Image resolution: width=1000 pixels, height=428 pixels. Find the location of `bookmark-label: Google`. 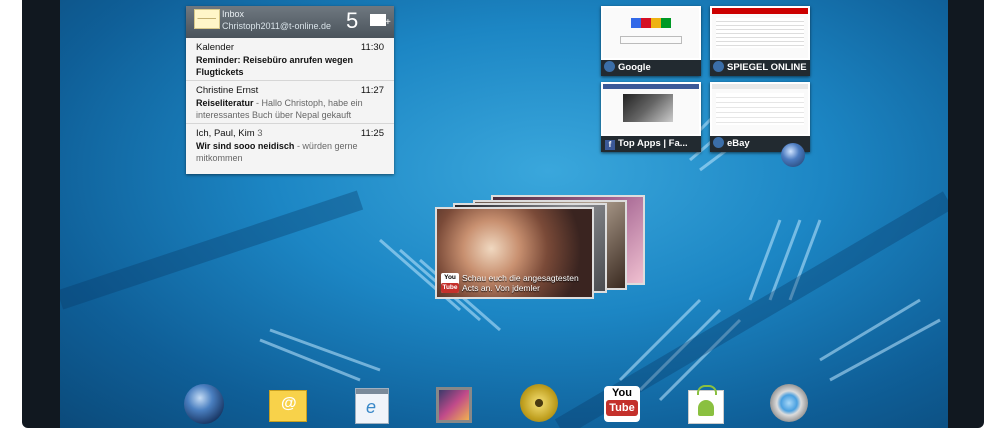

bookmark-label: Google is located at coordinates (651, 68).